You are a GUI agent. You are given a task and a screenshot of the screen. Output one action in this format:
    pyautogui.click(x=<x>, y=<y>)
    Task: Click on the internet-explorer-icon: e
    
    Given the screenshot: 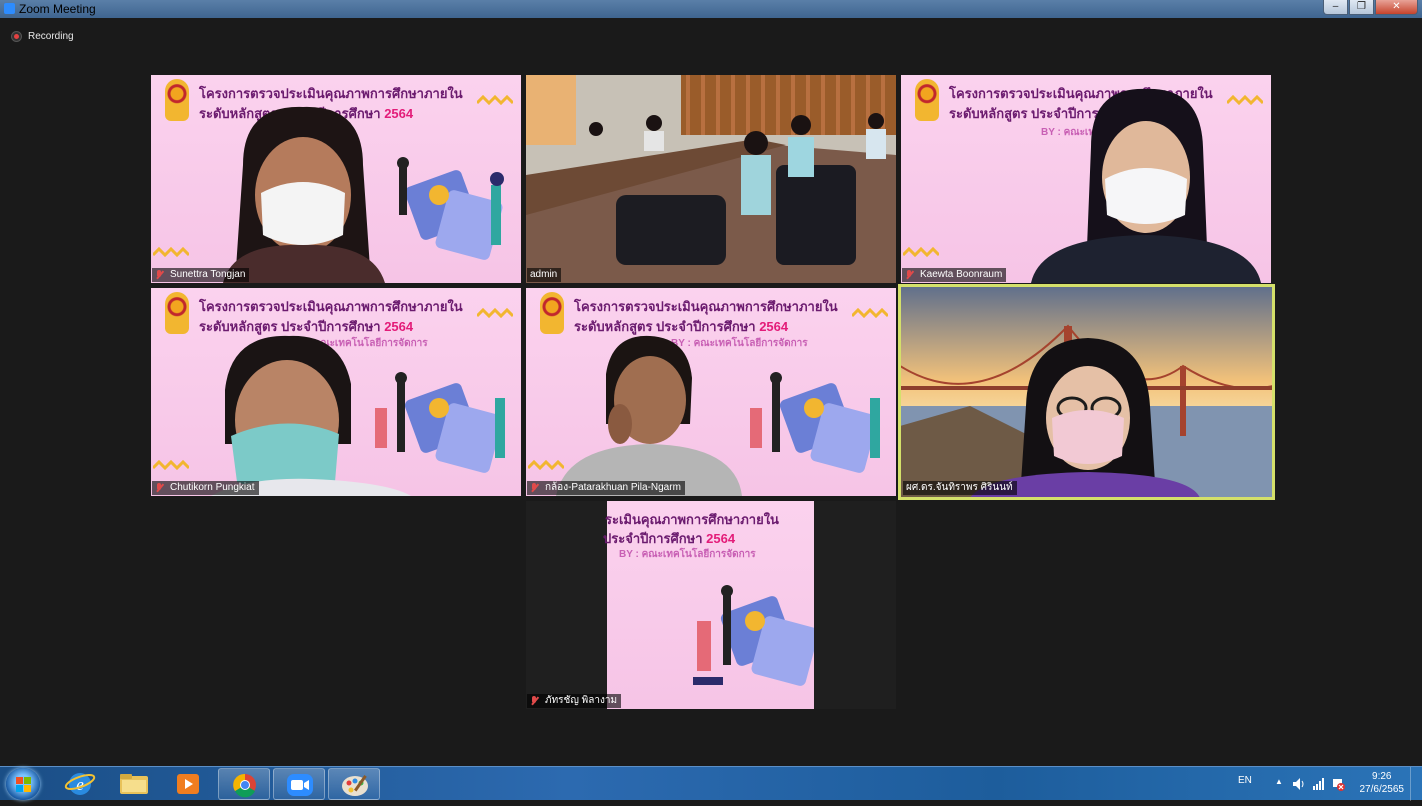 What is the action you would take?
    pyautogui.click(x=80, y=784)
    